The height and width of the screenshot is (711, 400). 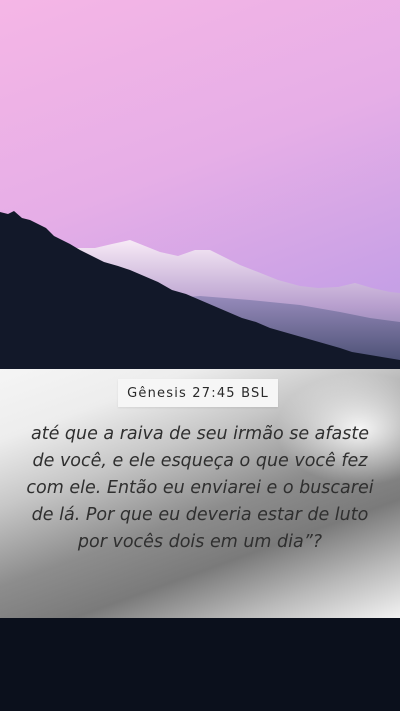 I want to click on verse-reference-badge: Gênesis 27:45 BSL, so click(x=198, y=393).